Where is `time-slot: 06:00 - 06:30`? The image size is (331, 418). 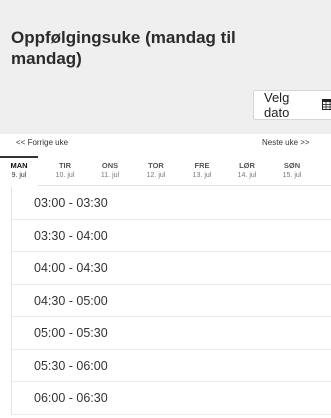 time-slot: 06:00 - 06:30 is located at coordinates (171, 398).